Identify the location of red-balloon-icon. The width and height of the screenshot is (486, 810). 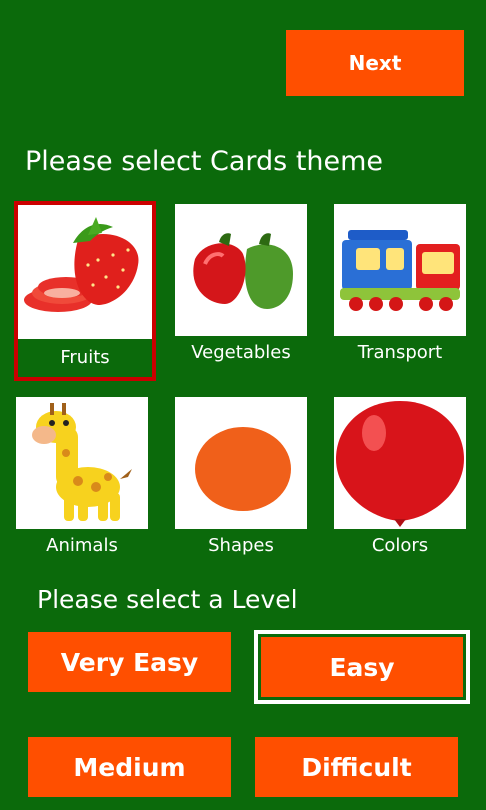
(400, 463).